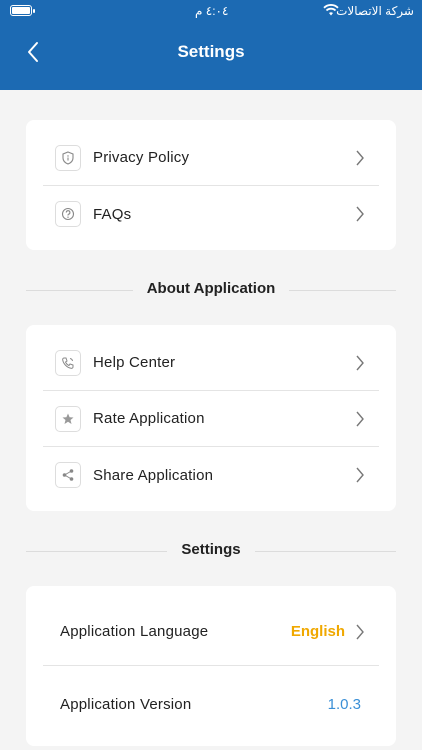 The height and width of the screenshot is (750, 422). Describe the element at coordinates (375, 11) in the screenshot. I see `carrier-name: شركة الاتصالات` at that location.